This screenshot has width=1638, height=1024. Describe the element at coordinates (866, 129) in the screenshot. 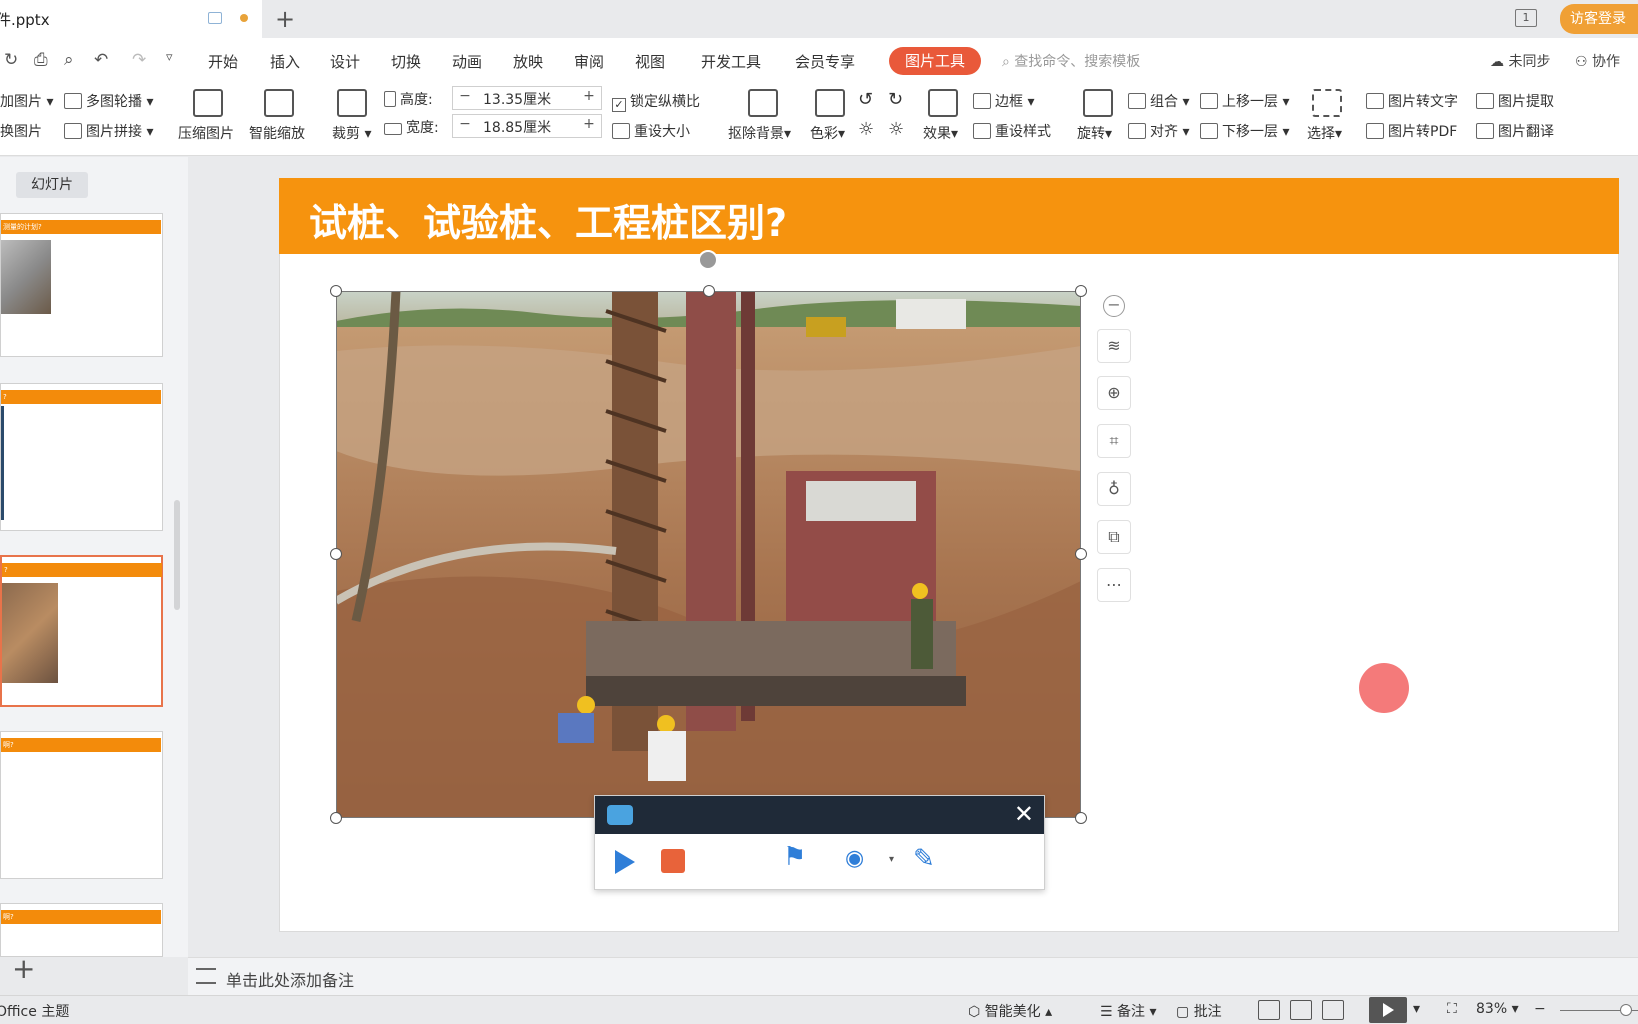

I see `brightness-up-icon: ☼` at that location.